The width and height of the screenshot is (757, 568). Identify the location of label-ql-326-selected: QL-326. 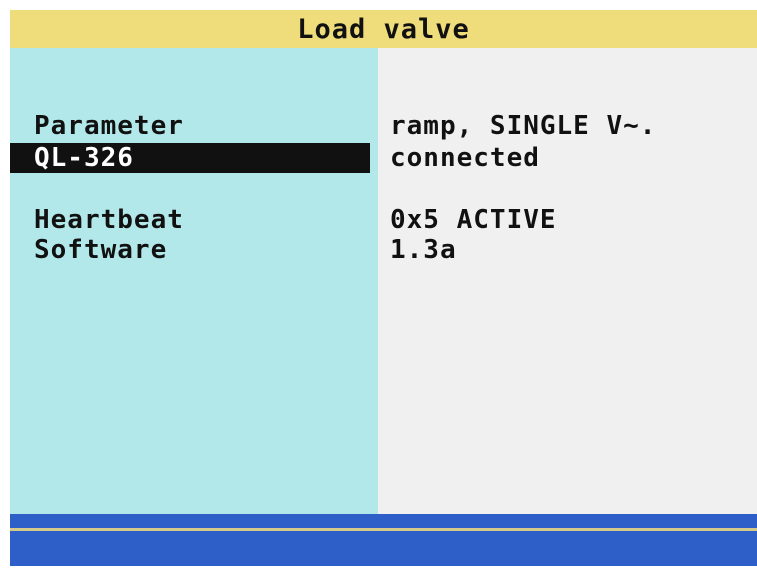
(190, 158).